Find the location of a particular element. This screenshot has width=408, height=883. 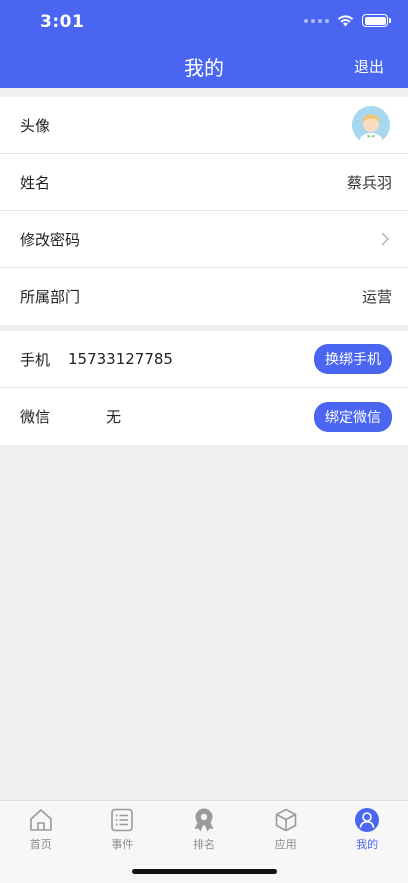

wechat-label: 微信 is located at coordinates (35, 417).